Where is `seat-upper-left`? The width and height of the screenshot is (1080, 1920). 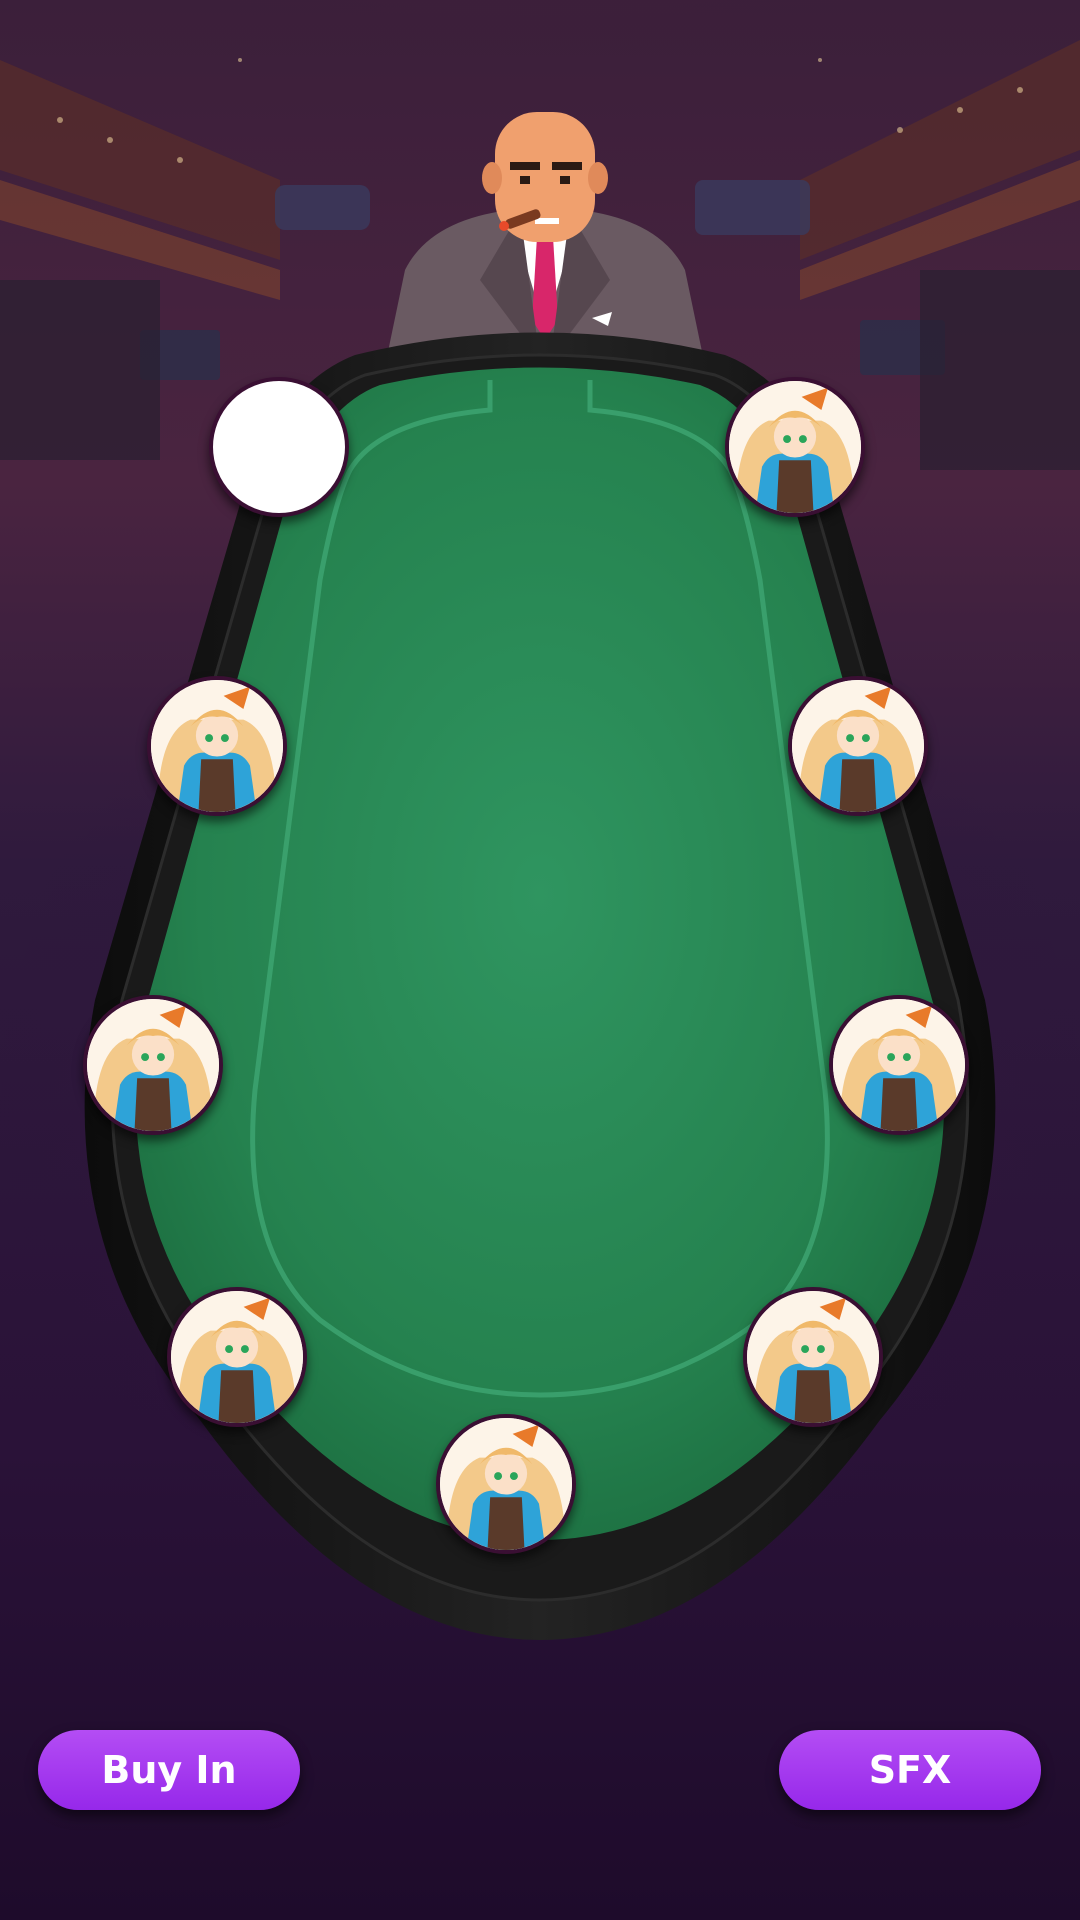 seat-upper-left is located at coordinates (217, 746).